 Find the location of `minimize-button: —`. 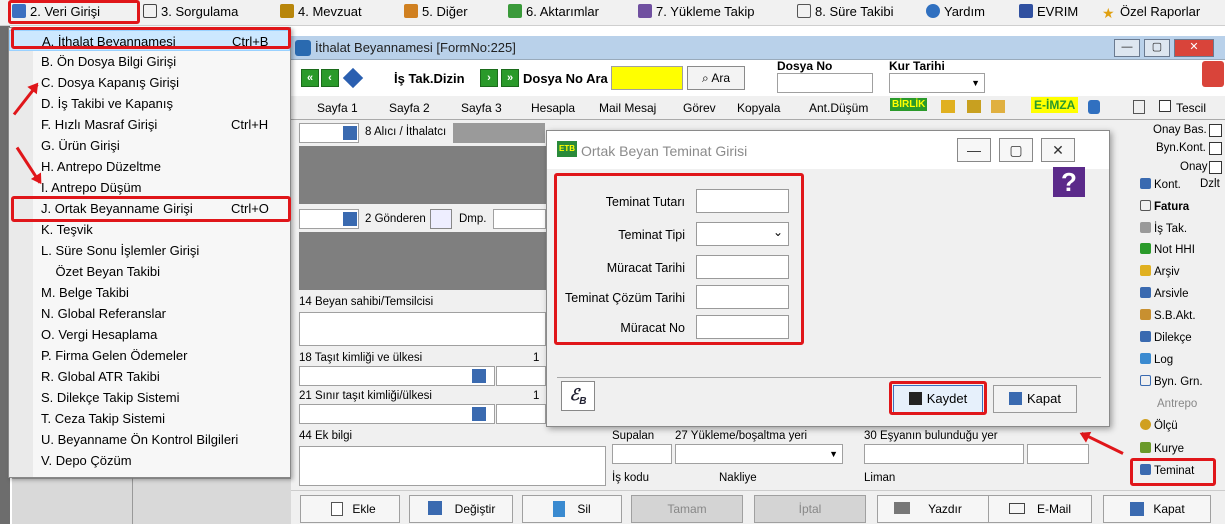

minimize-button: — is located at coordinates (1127, 48).